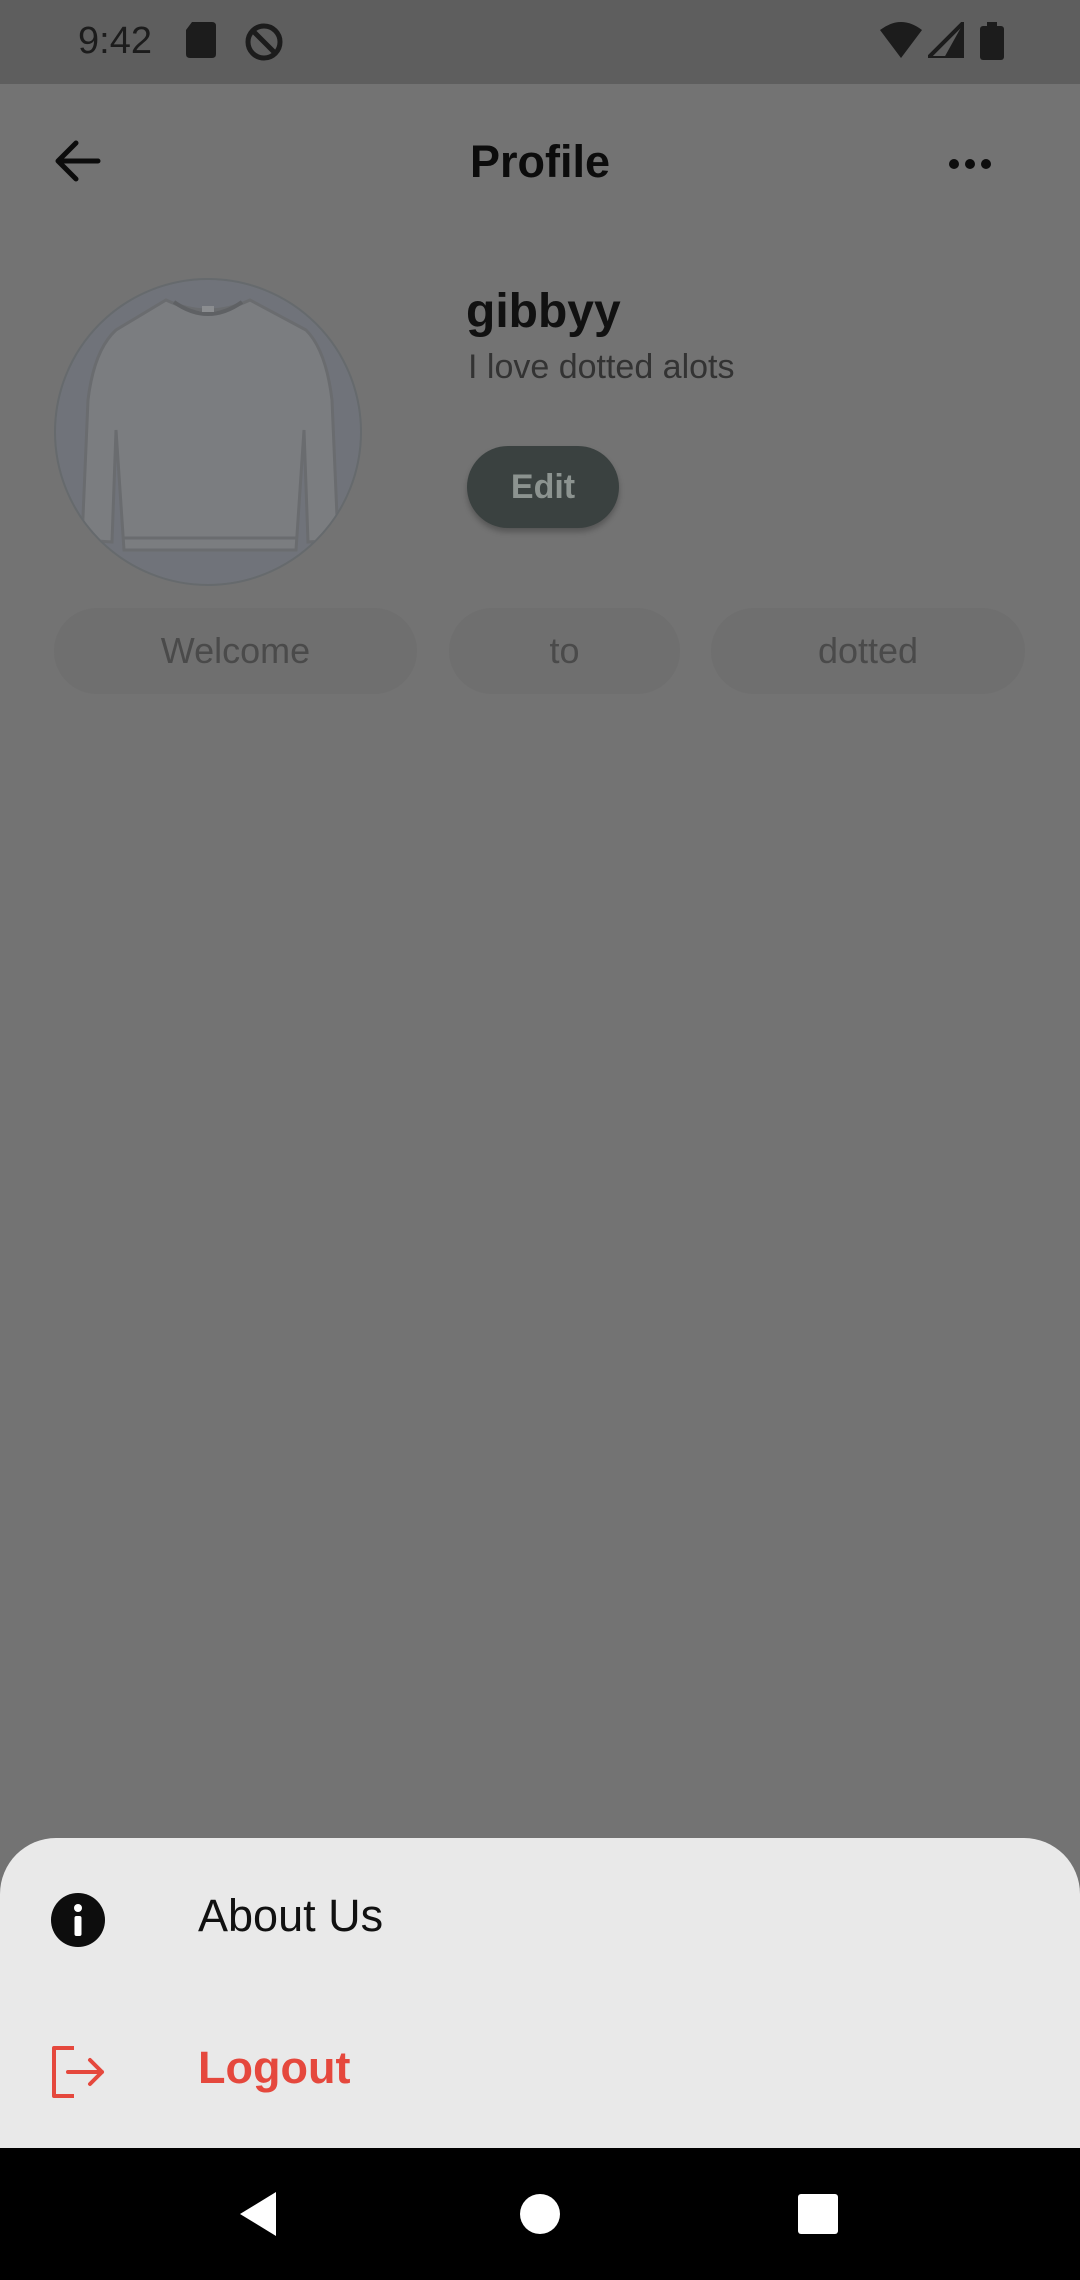 The image size is (1080, 2280). What do you see at coordinates (540, 2067) in the screenshot?
I see `logout-item: Logout` at bounding box center [540, 2067].